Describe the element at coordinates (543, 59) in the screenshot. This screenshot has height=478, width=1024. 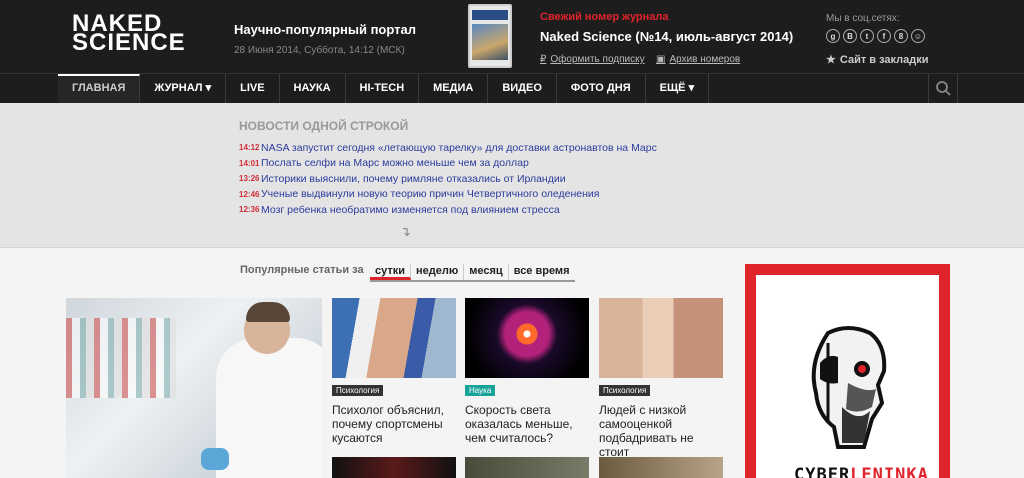
I see `ruble-icon: ₽` at that location.